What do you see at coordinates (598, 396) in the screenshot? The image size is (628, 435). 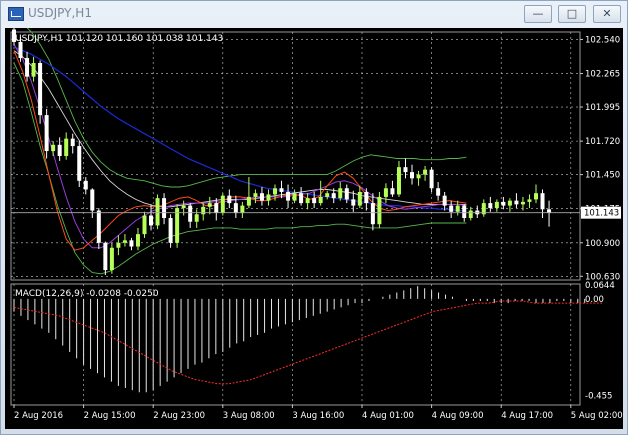 I see `macd-axis-label: -0.455` at bounding box center [598, 396].